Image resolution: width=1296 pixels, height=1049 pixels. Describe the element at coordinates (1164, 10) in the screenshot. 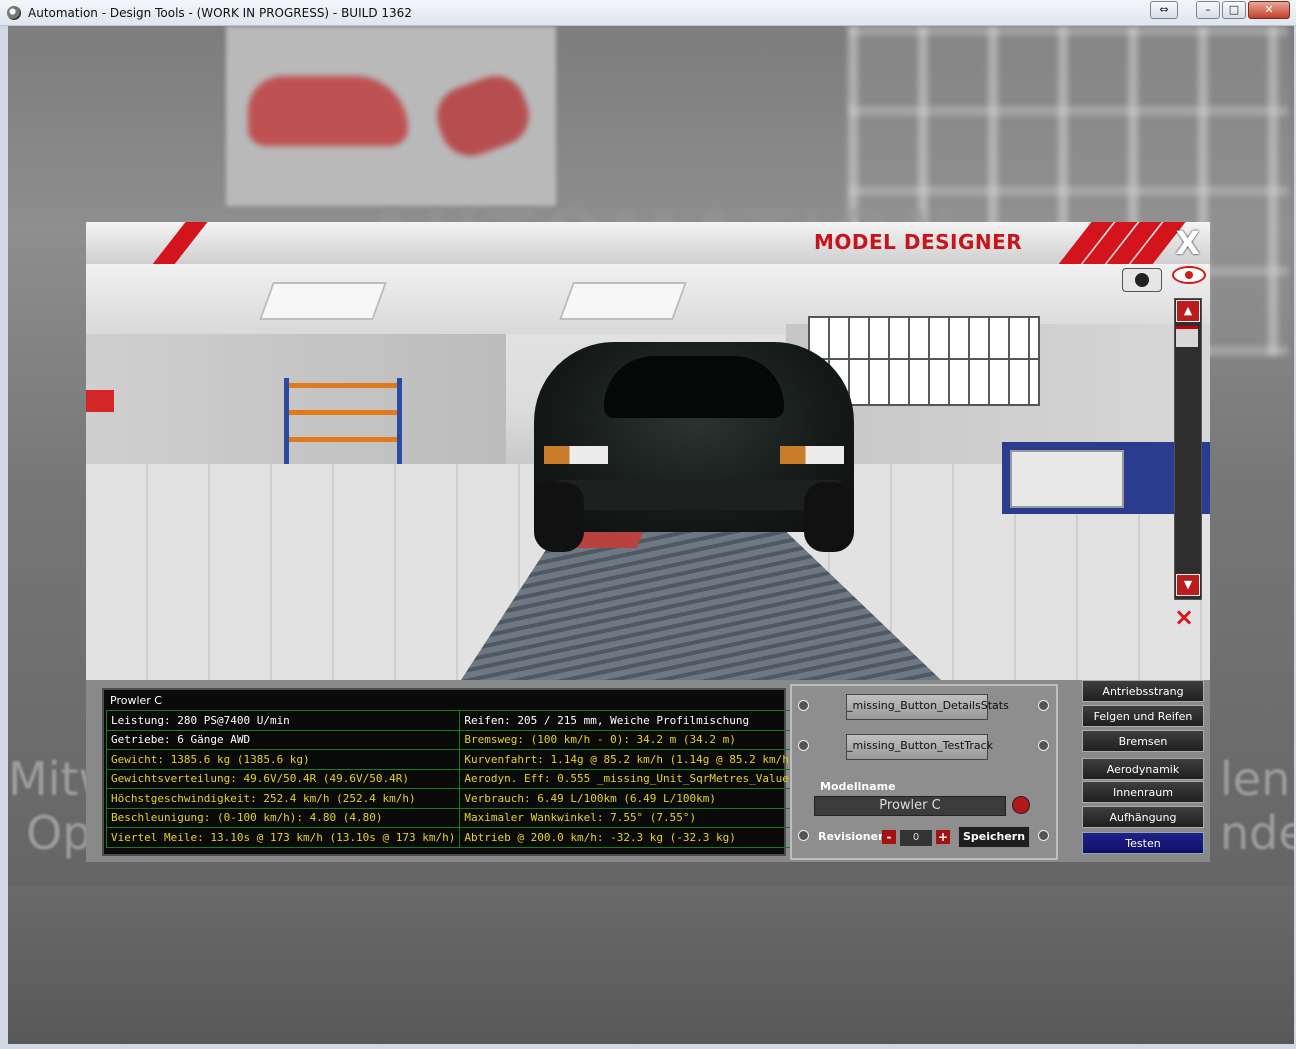

I see `restore-window-button: ⇔` at that location.